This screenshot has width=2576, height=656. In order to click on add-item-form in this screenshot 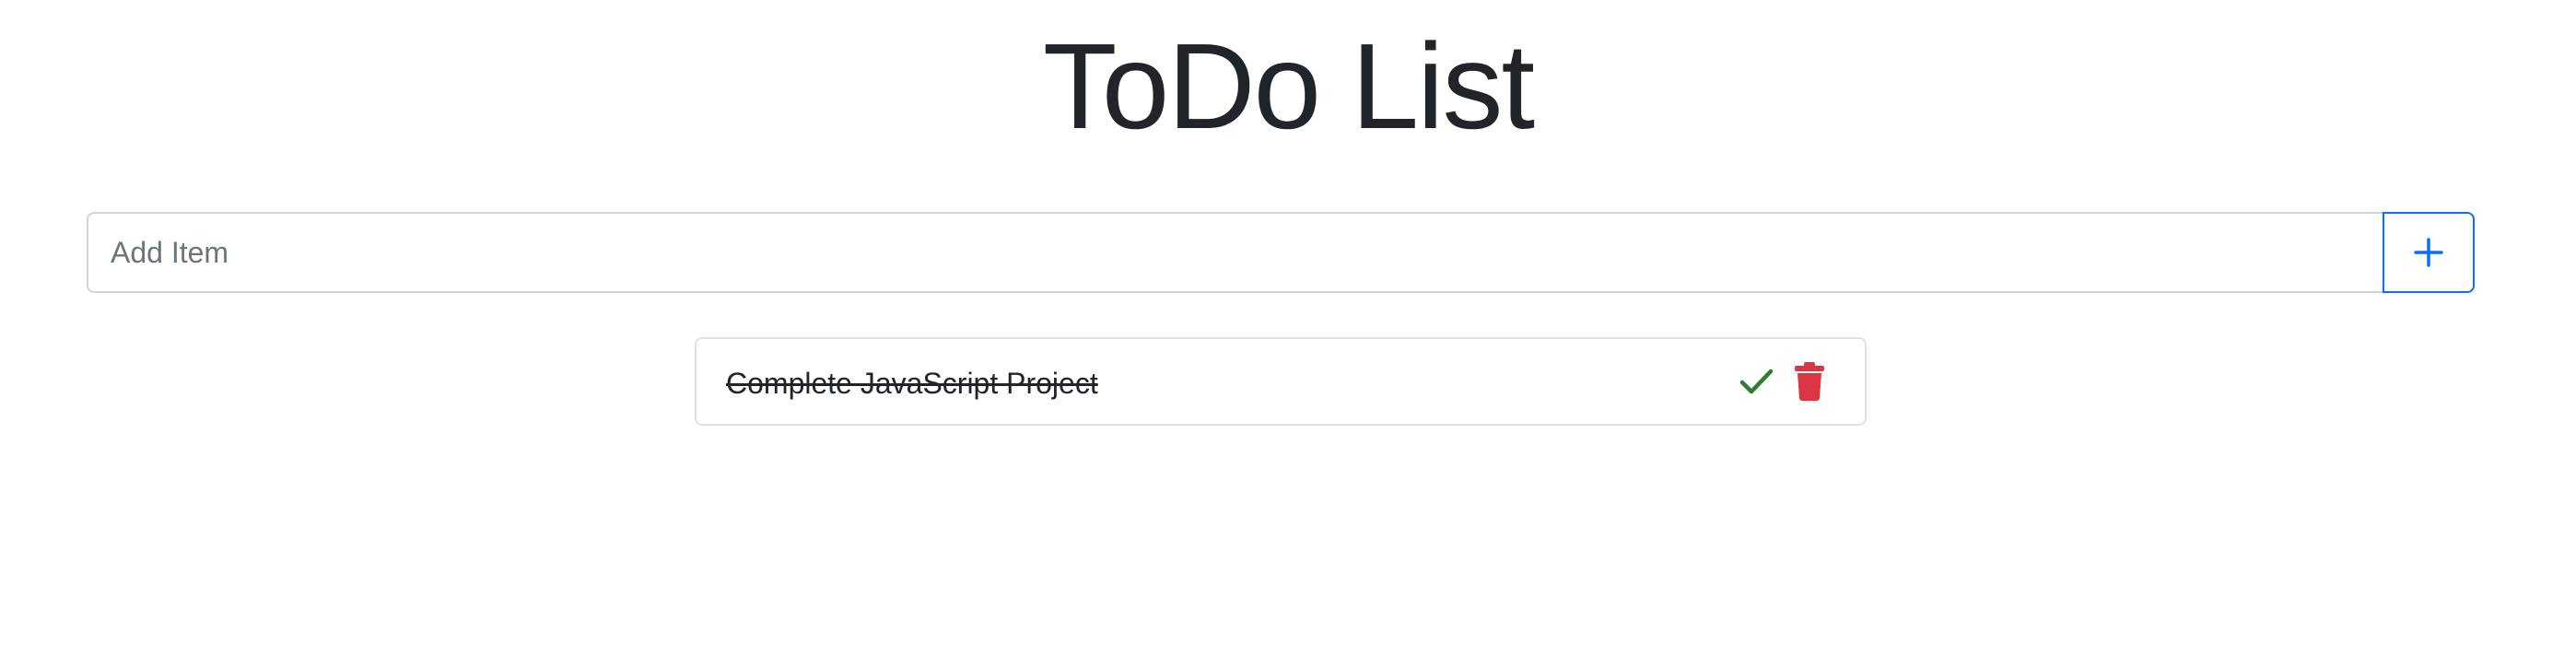, I will do `click(1281, 253)`.